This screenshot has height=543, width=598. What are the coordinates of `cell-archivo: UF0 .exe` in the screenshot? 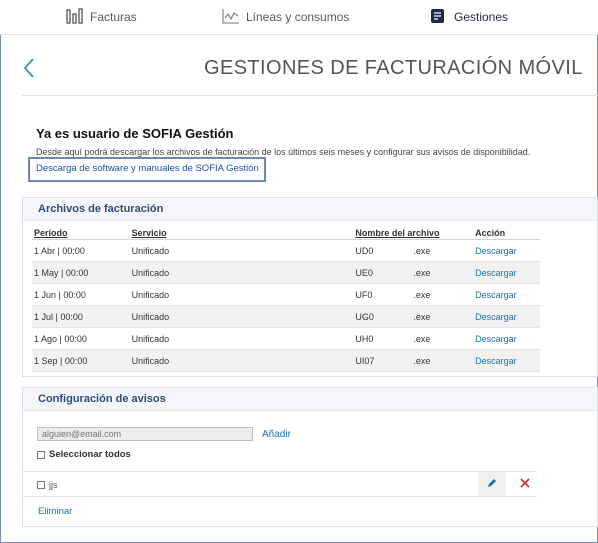 It's located at (415, 294).